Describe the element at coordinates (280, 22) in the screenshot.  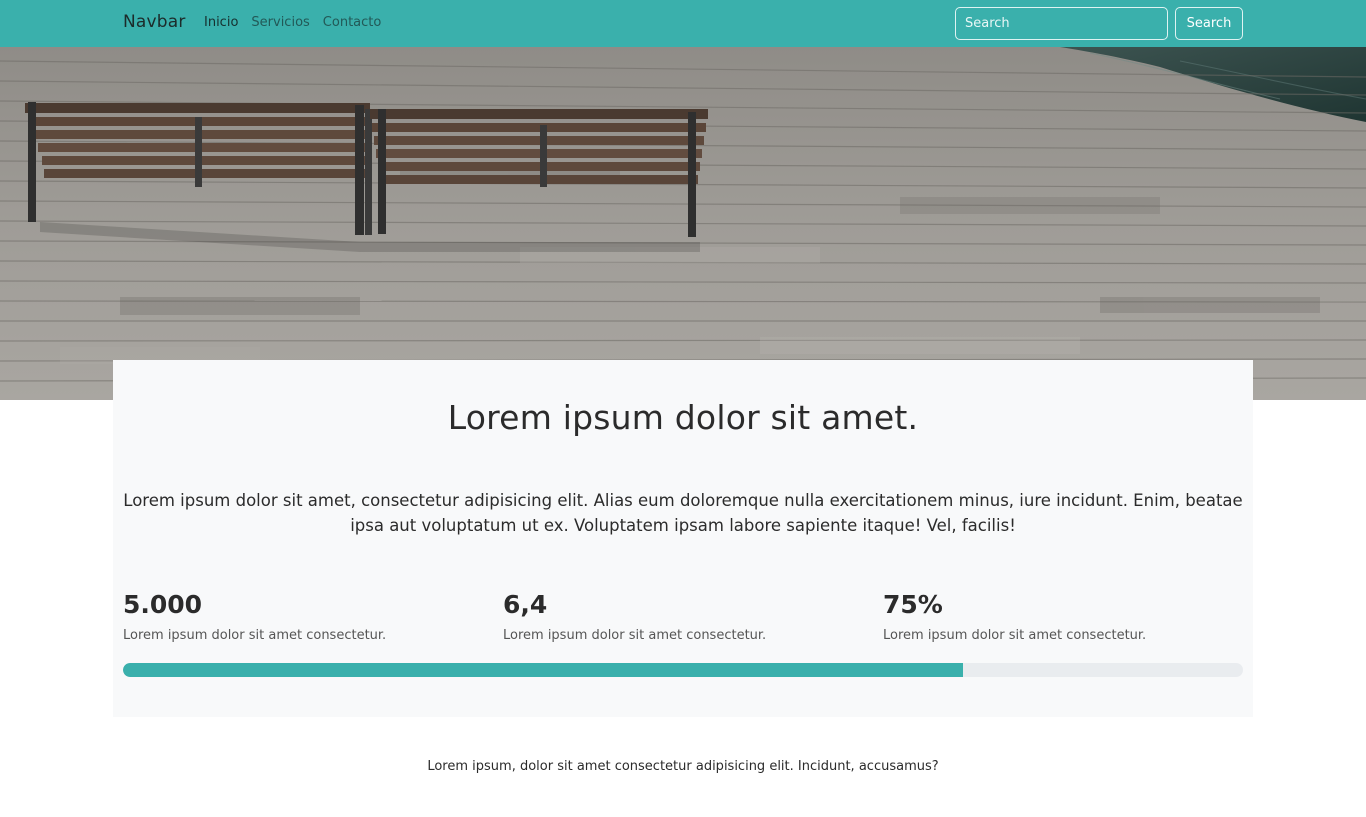
I see `nav-link-servicios: Servicios` at that location.